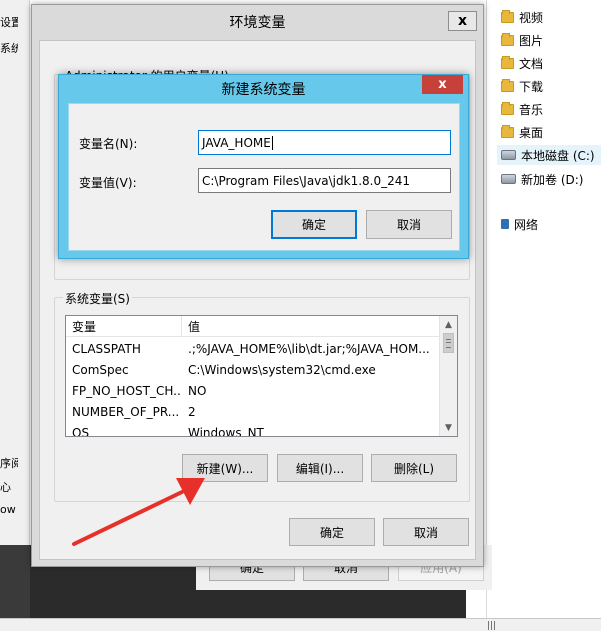  I want to click on variable-name-input: JAVA_HOME, so click(324, 142).